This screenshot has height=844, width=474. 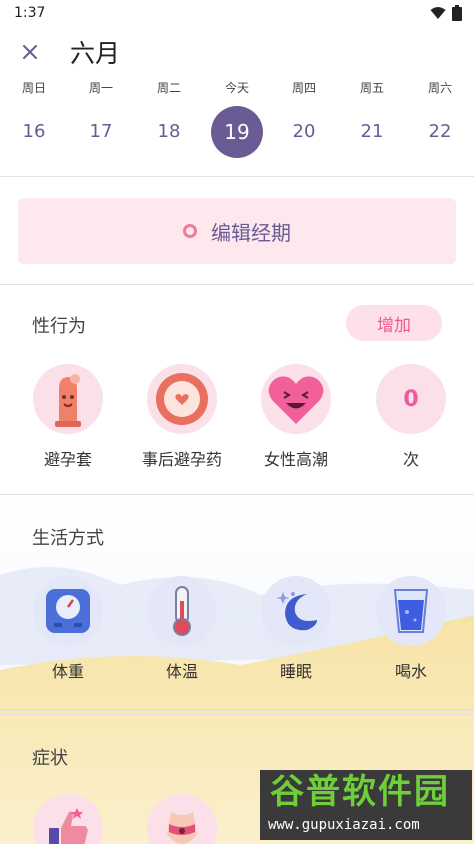 I want to click on status-time: 1:37, so click(x=30, y=13).